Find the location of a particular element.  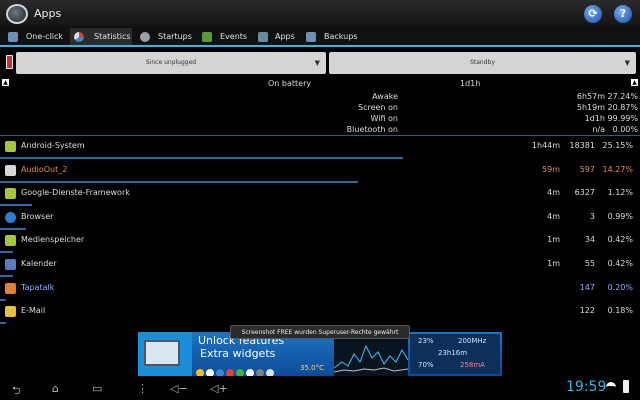

app-pct: 0.18% is located at coordinates (620, 310).